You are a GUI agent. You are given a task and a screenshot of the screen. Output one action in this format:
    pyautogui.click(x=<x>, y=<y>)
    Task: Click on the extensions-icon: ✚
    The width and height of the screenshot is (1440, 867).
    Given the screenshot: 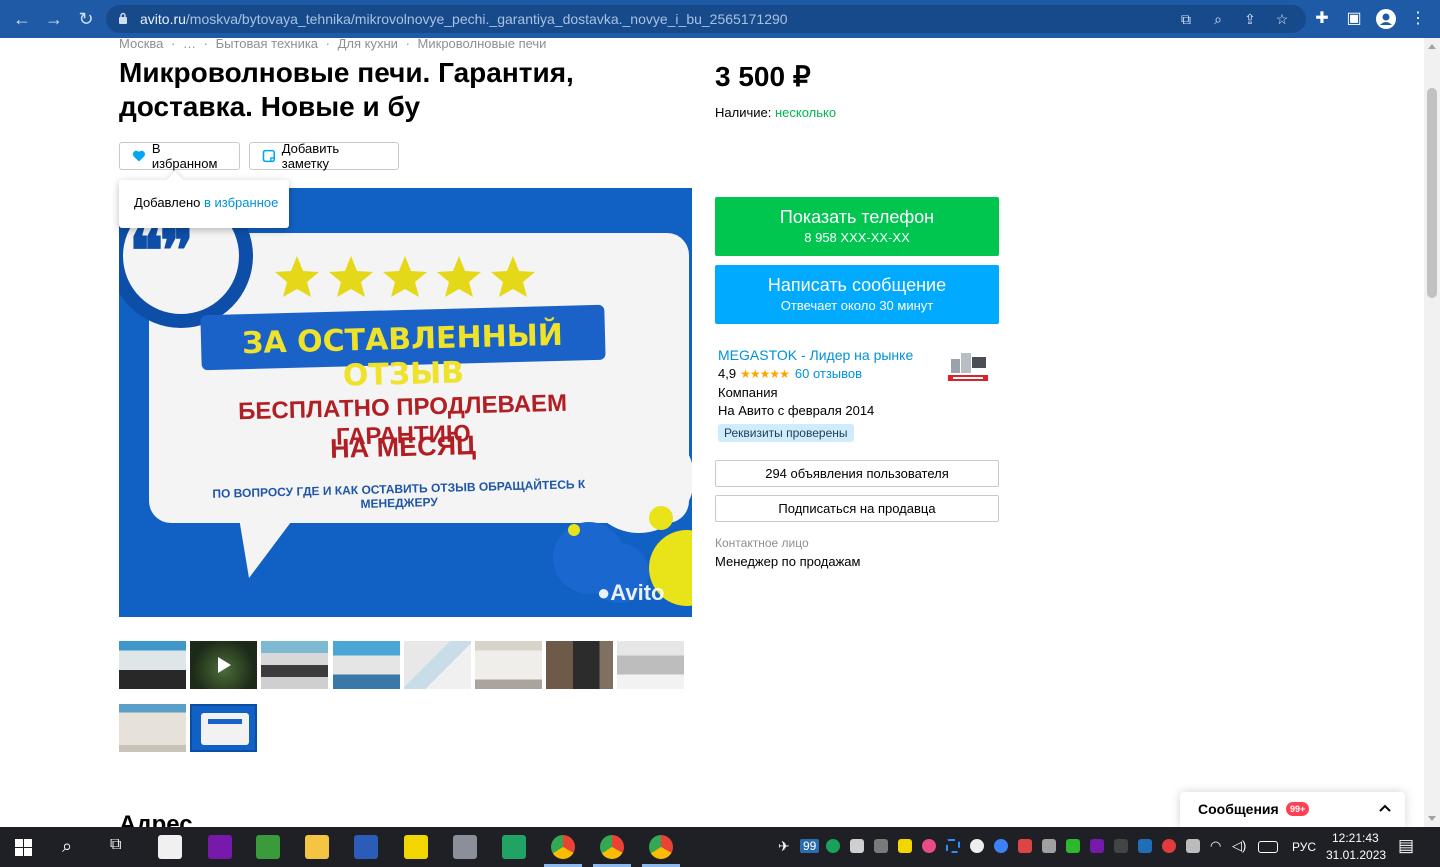 What is the action you would take?
    pyautogui.click(x=1322, y=19)
    